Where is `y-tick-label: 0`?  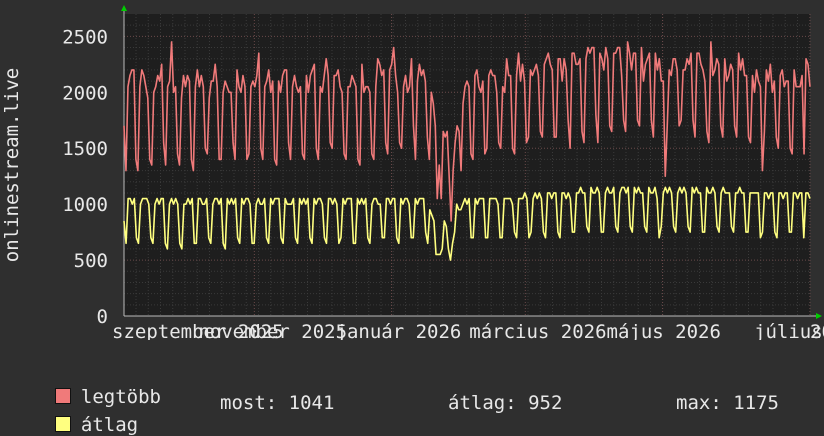
y-tick-label: 0 is located at coordinates (102, 317).